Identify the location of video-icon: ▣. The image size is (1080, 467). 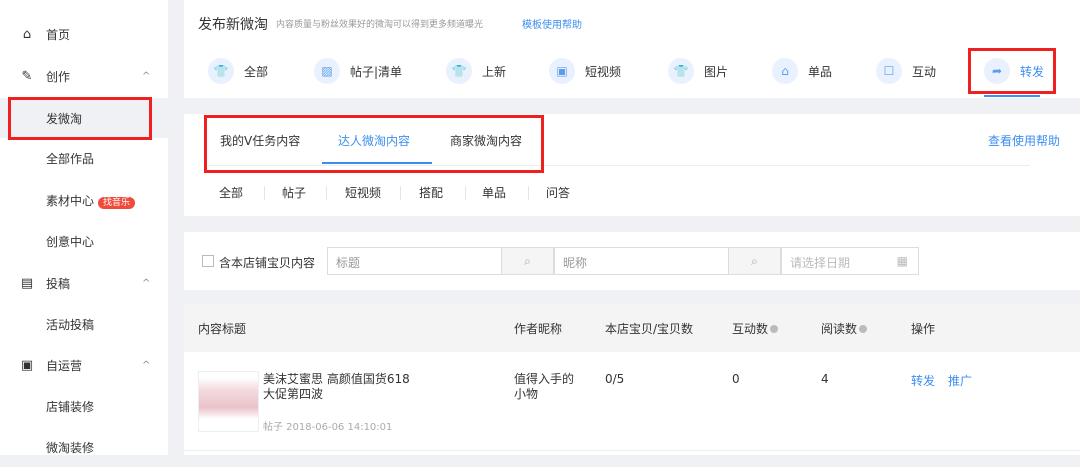
(562, 71).